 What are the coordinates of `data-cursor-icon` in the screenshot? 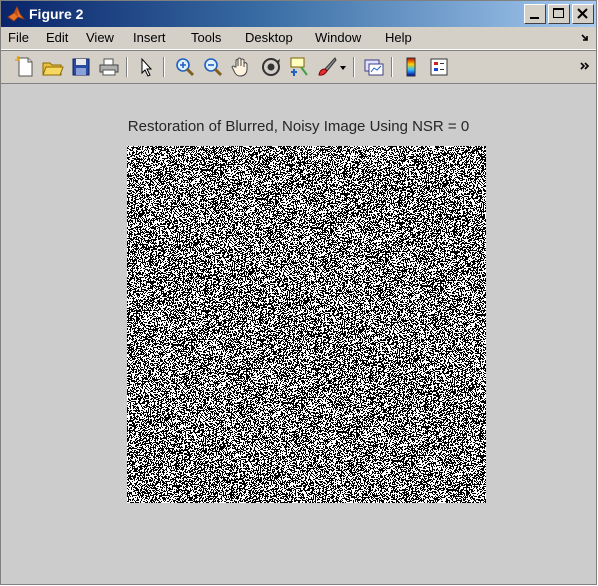 It's located at (299, 66).